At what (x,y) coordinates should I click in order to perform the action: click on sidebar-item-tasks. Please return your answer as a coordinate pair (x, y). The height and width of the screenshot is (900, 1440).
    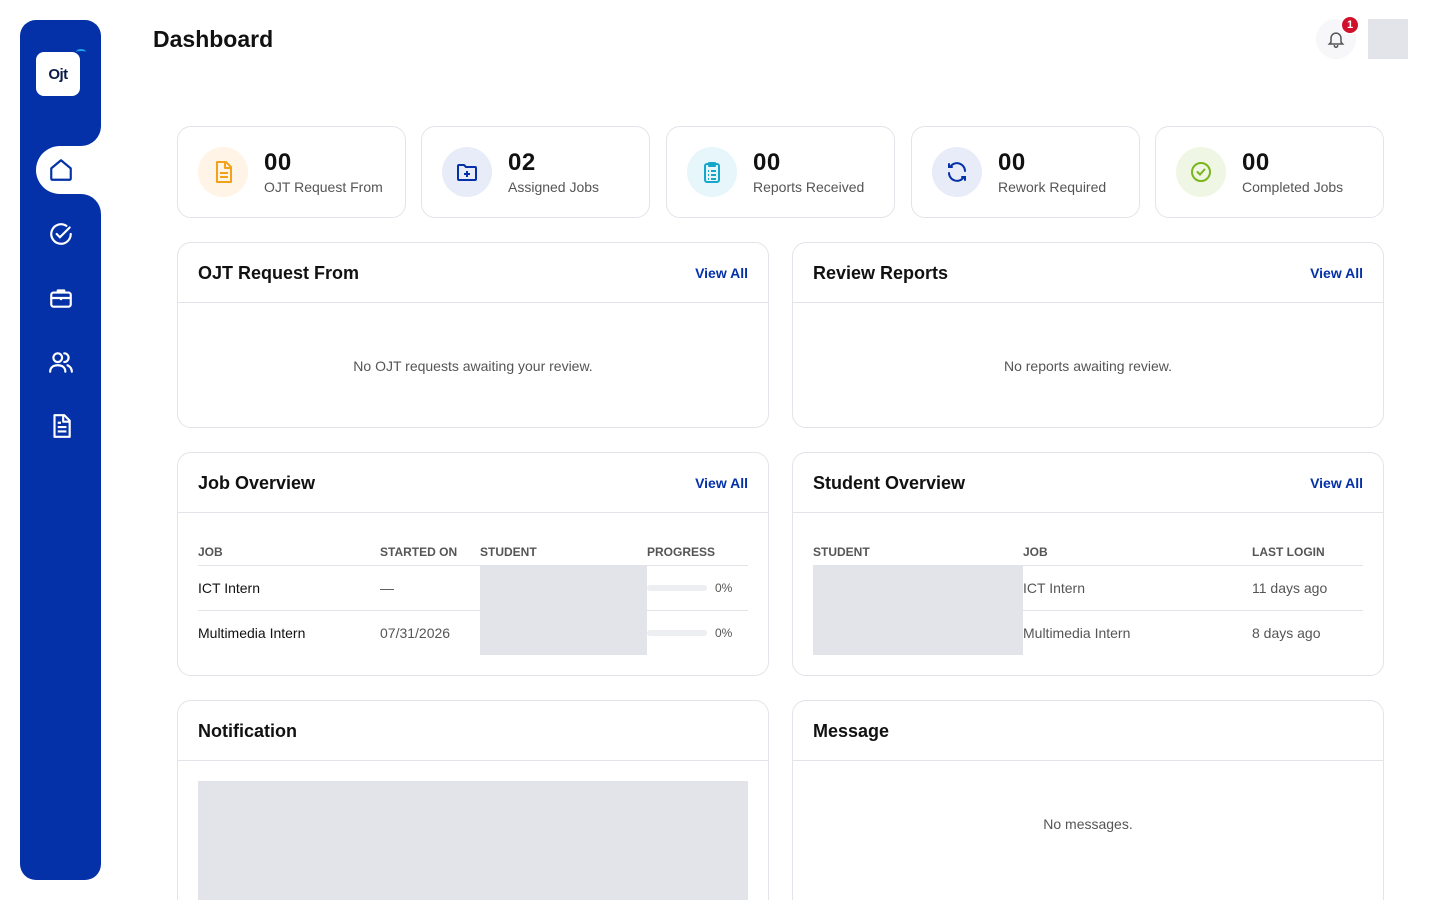
    Looking at the image, I should click on (60, 234).